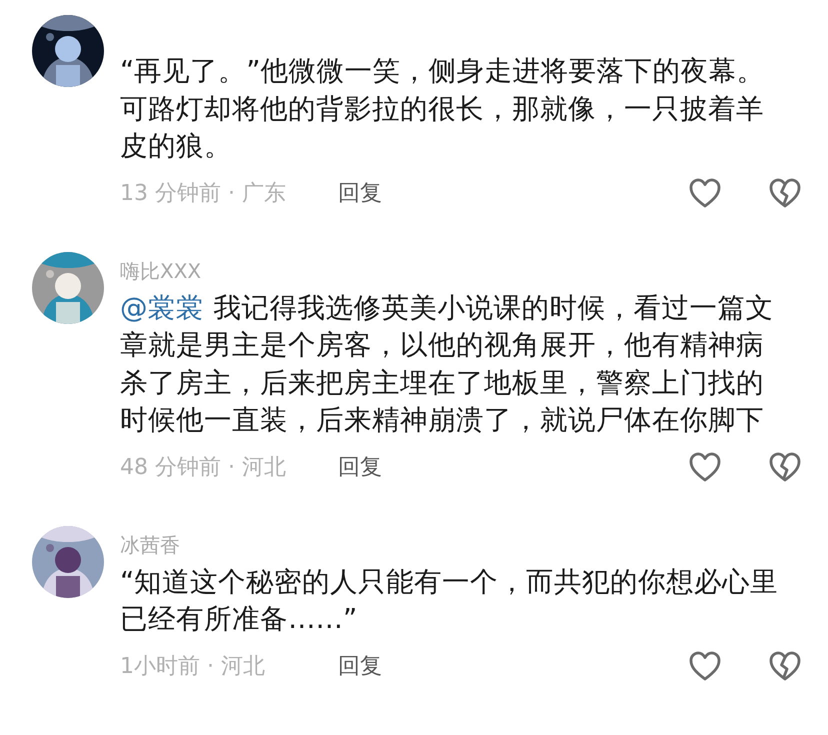  Describe the element at coordinates (193, 666) in the screenshot. I see `comment-time: 1小时前 · 河北` at that location.